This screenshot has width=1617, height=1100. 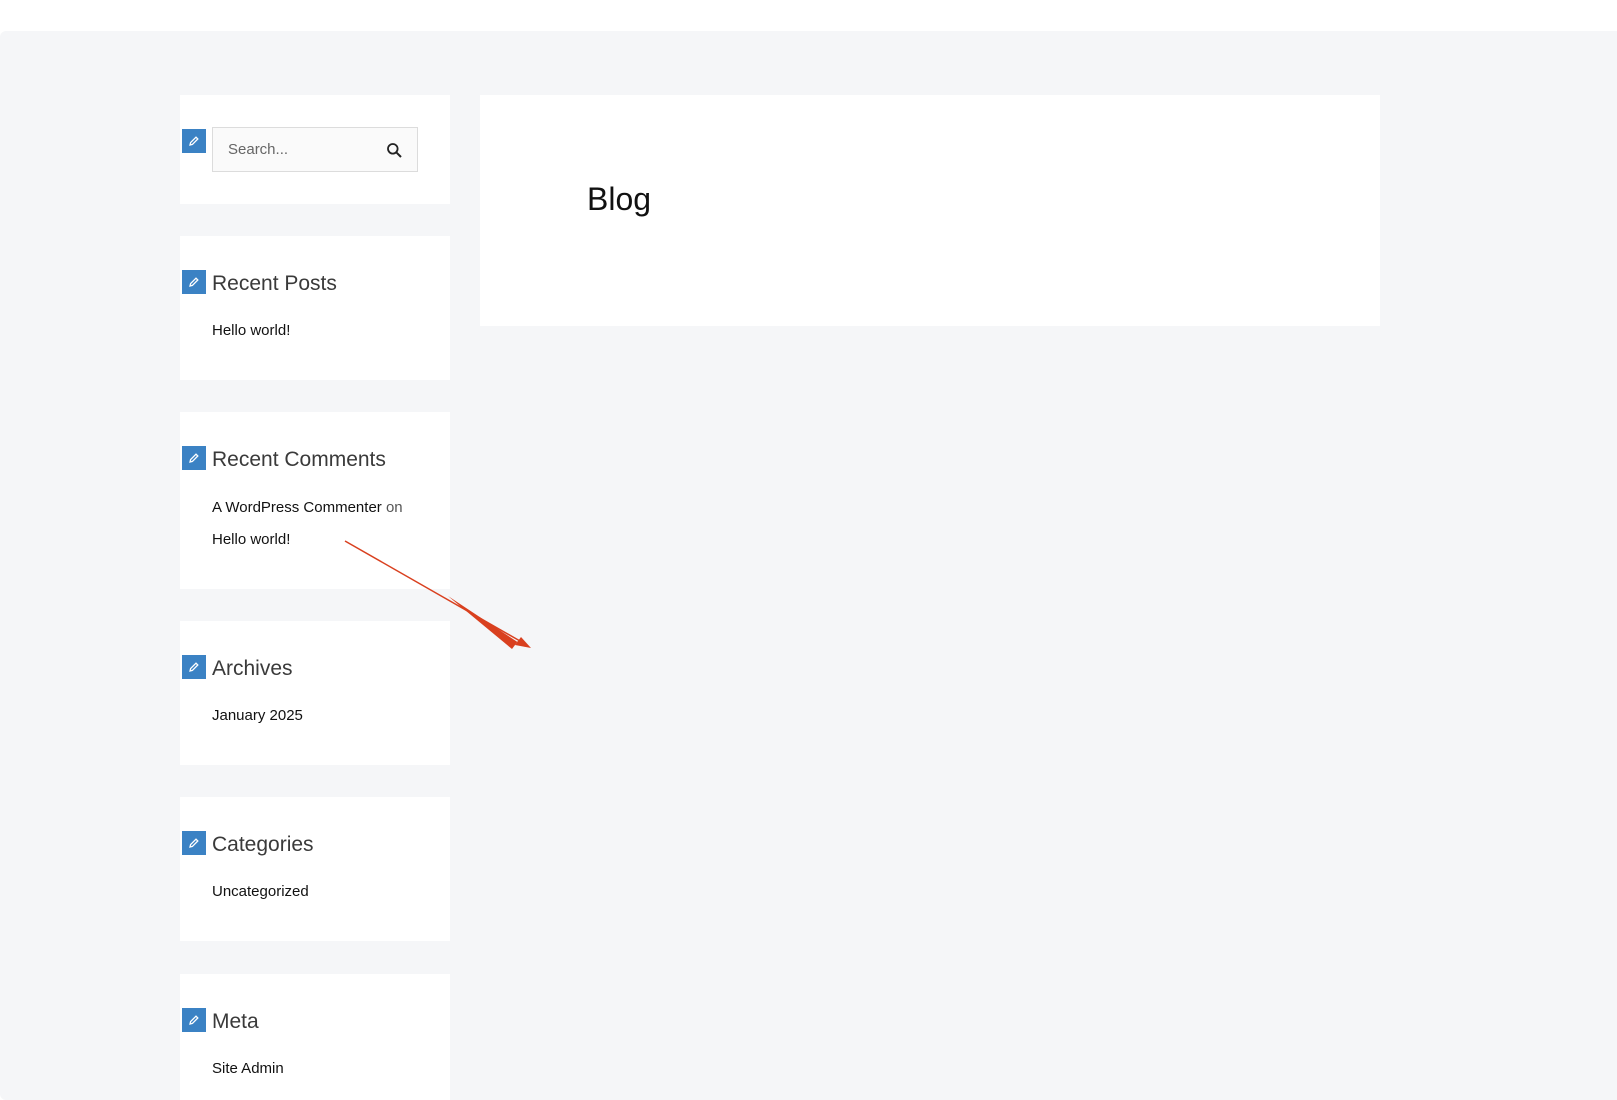 I want to click on search-widget, so click(x=315, y=149).